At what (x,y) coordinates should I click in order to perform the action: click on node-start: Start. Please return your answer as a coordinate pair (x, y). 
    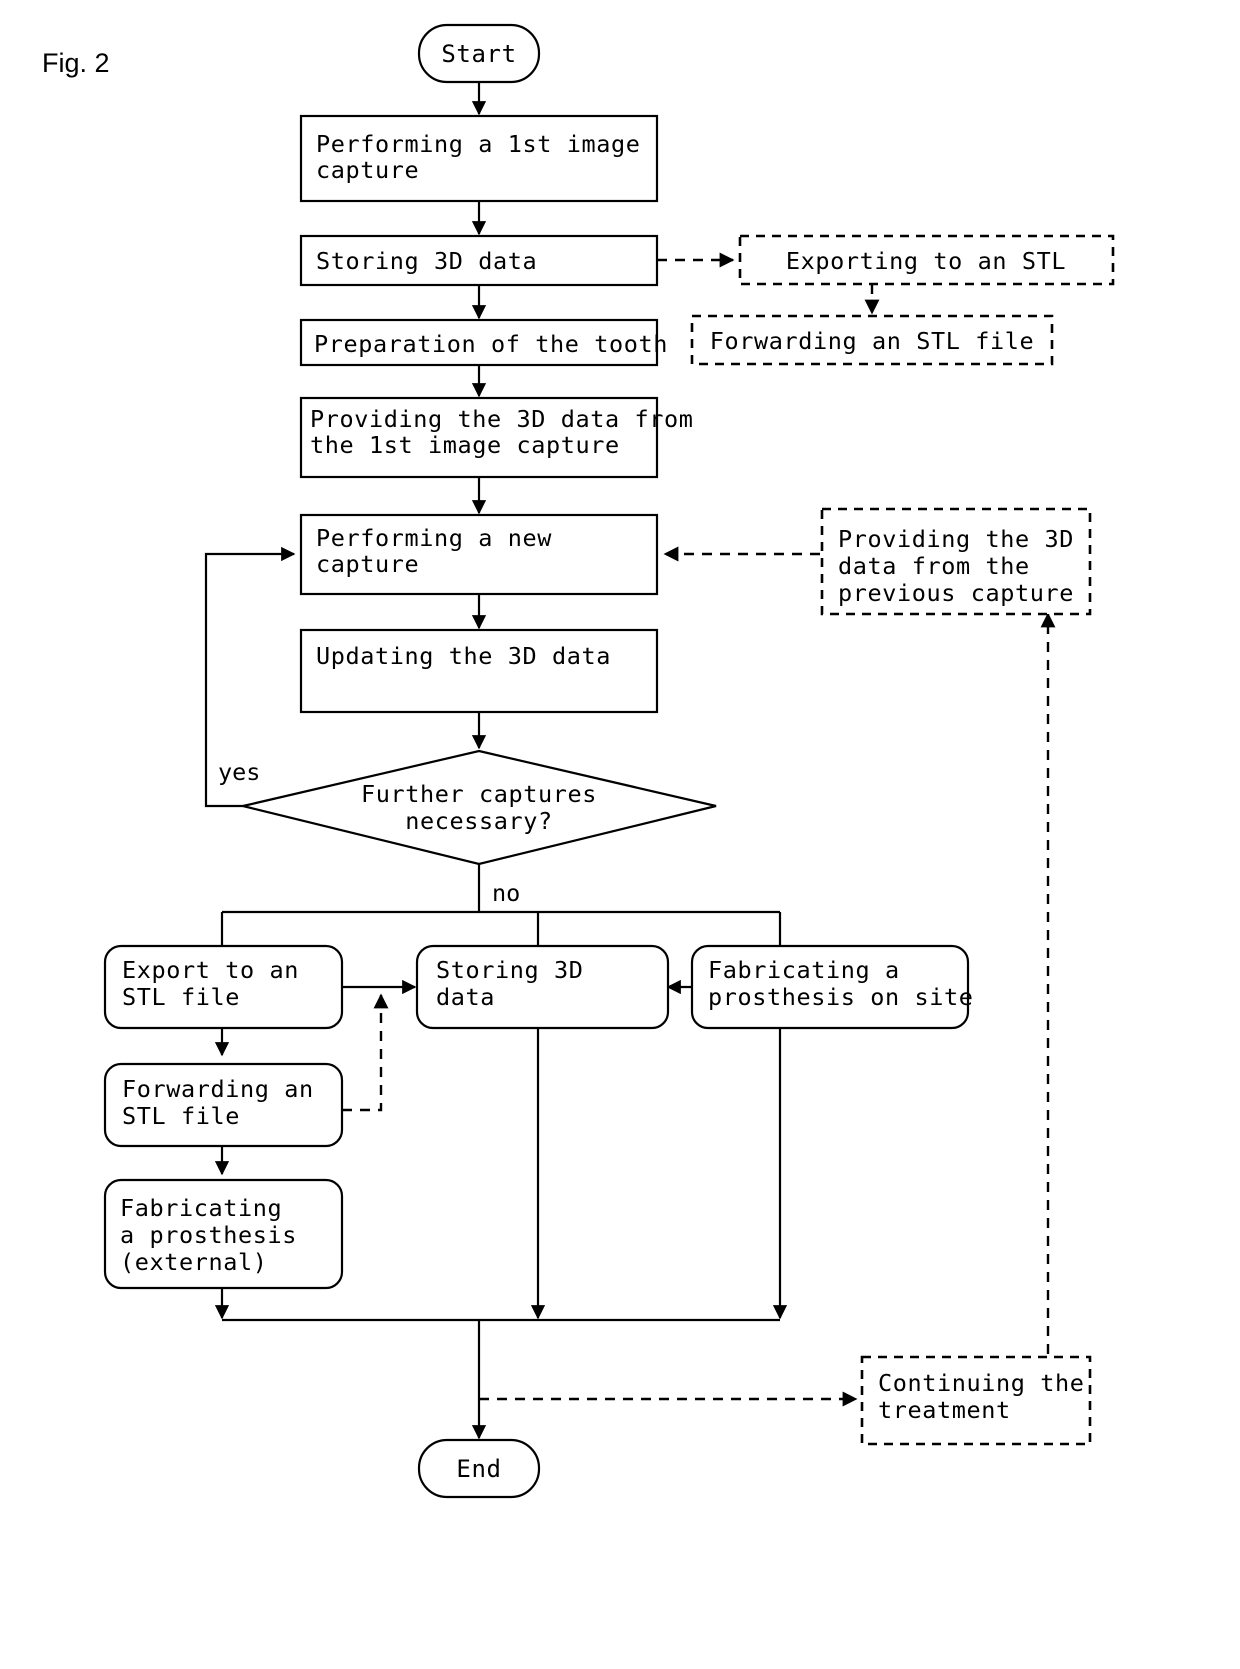
    Looking at the image, I should click on (479, 53).